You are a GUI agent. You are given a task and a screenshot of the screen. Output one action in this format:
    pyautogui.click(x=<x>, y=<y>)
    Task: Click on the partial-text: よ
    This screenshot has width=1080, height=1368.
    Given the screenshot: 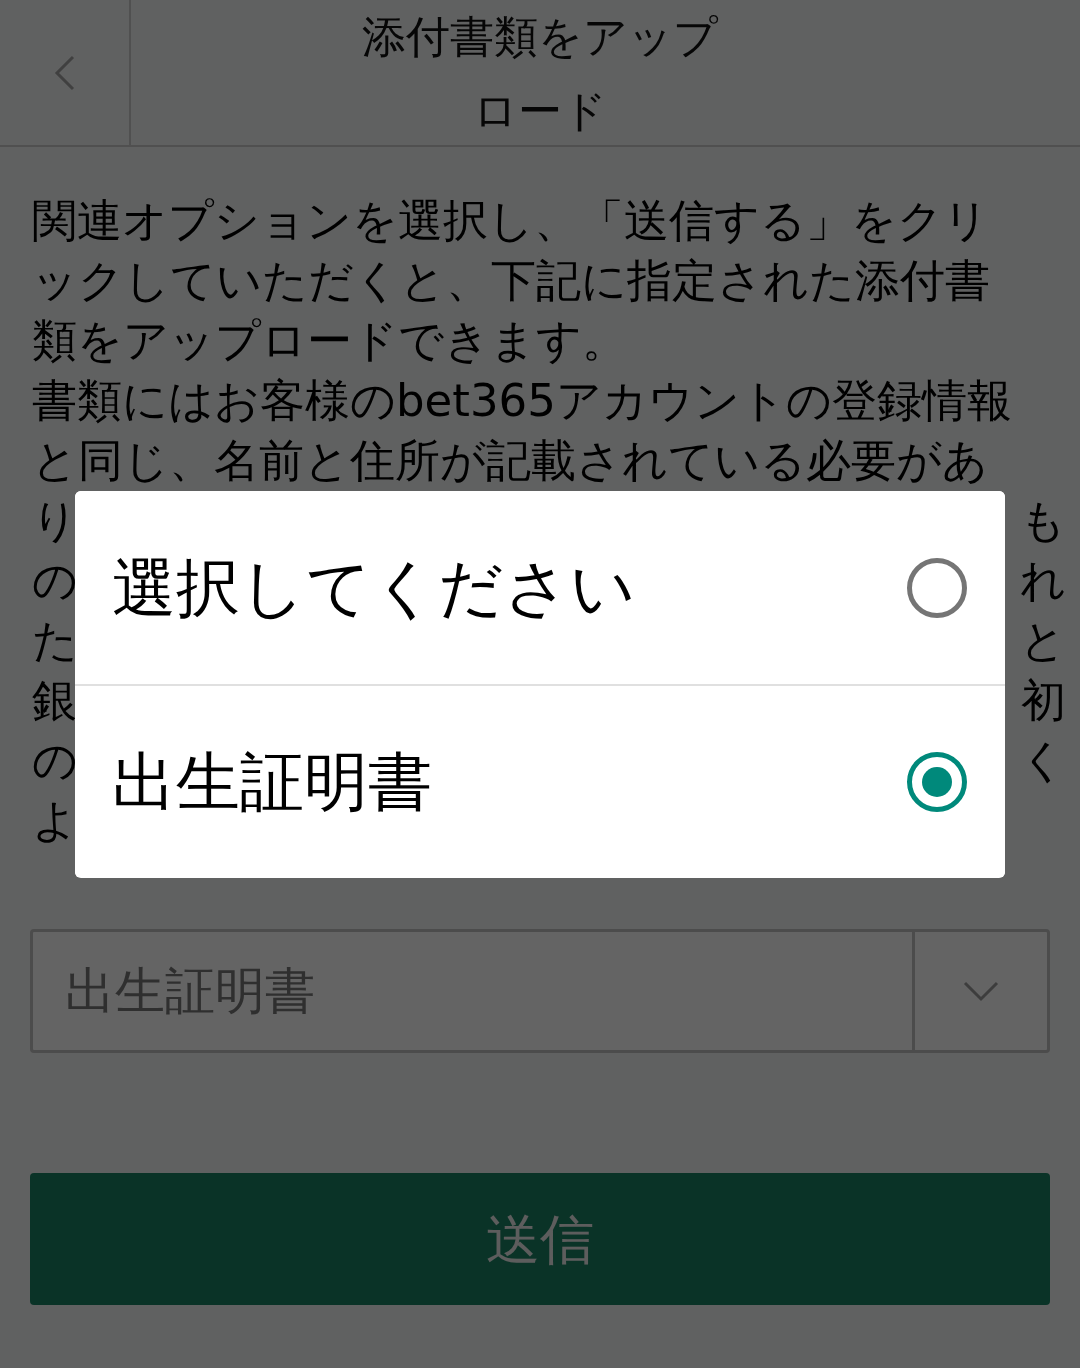 What is the action you would take?
    pyautogui.click(x=55, y=821)
    